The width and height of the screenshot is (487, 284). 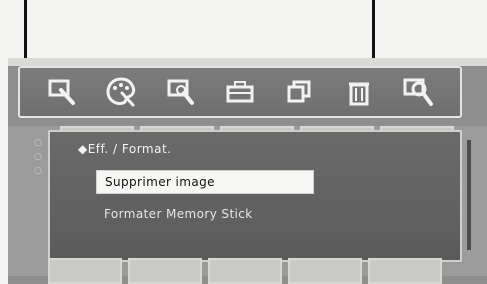 What do you see at coordinates (178, 214) in the screenshot?
I see `format-memory-stick-option: Formater Memory Stick` at bounding box center [178, 214].